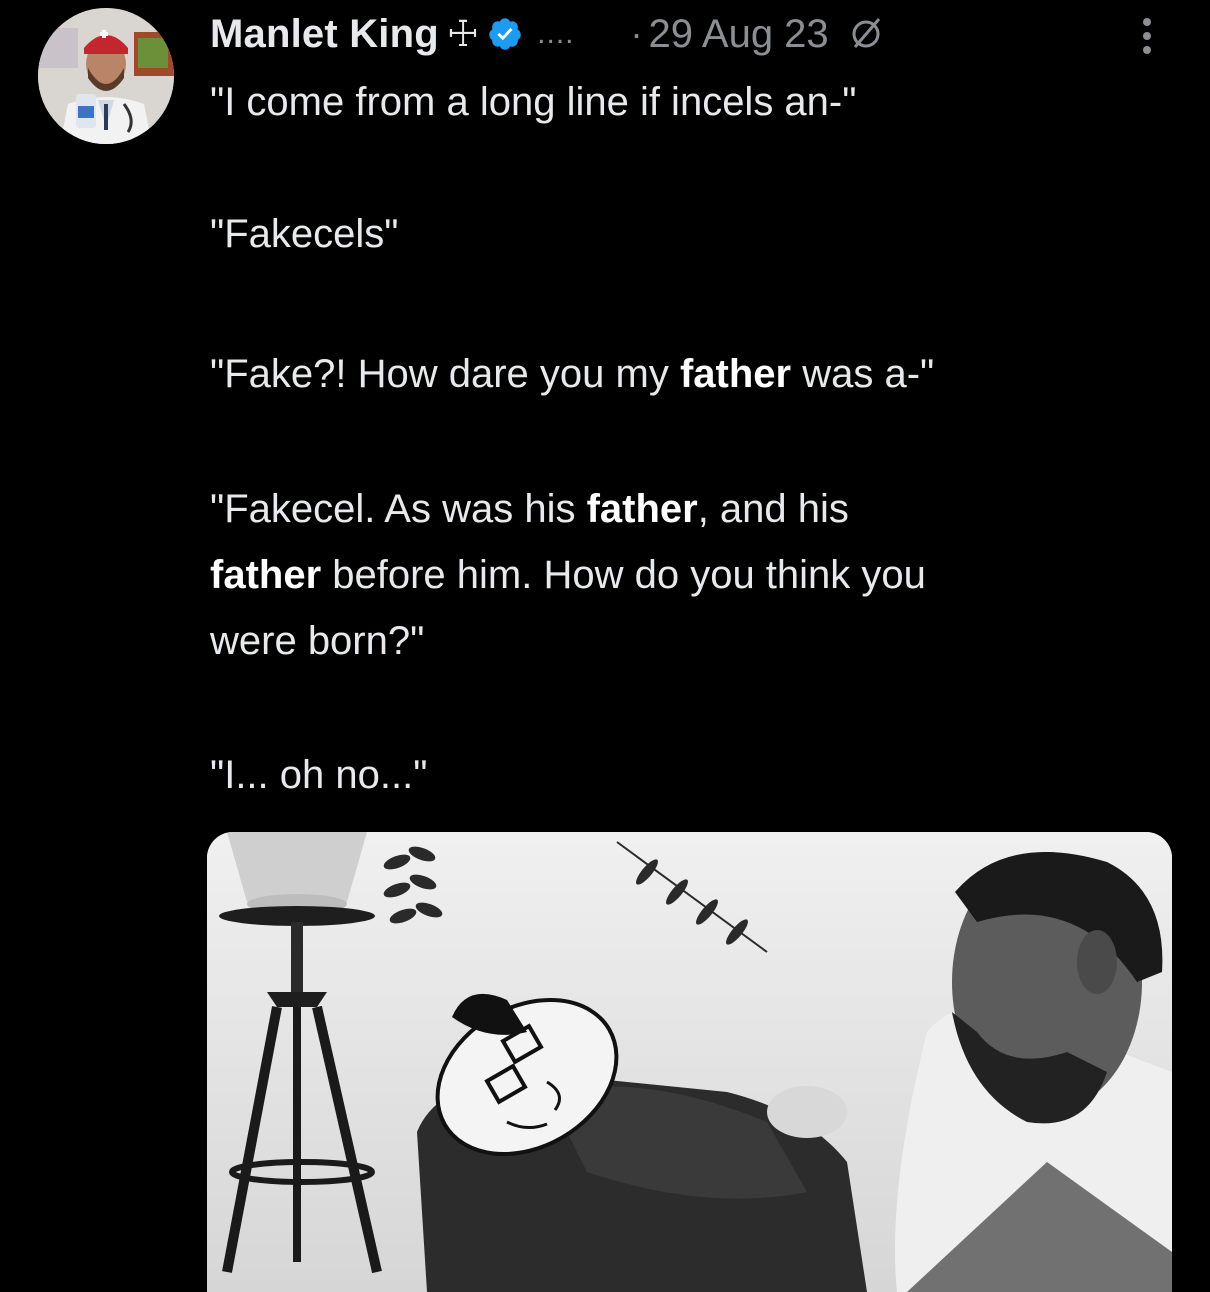  I want to click on tweet-header: Manlet King ☩ .... · 29 Aug 23, so click(700, 34).